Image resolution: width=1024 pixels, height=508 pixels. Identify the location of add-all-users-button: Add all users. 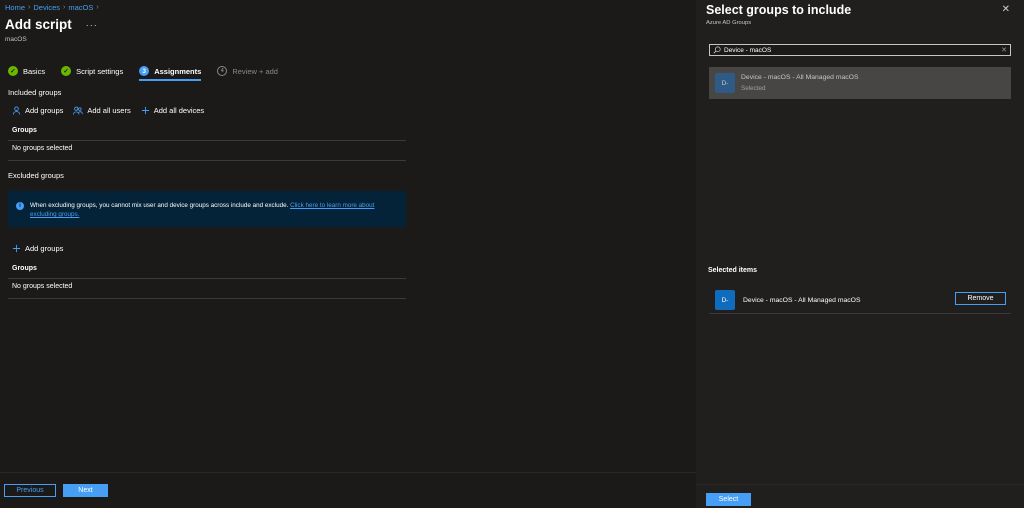
(102, 110).